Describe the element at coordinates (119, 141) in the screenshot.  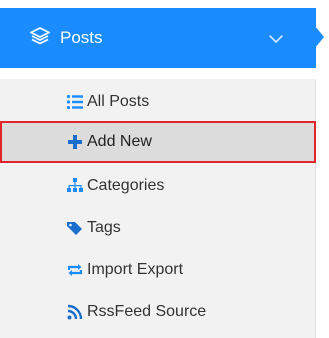
I see `submenu-item-label: Add New` at that location.